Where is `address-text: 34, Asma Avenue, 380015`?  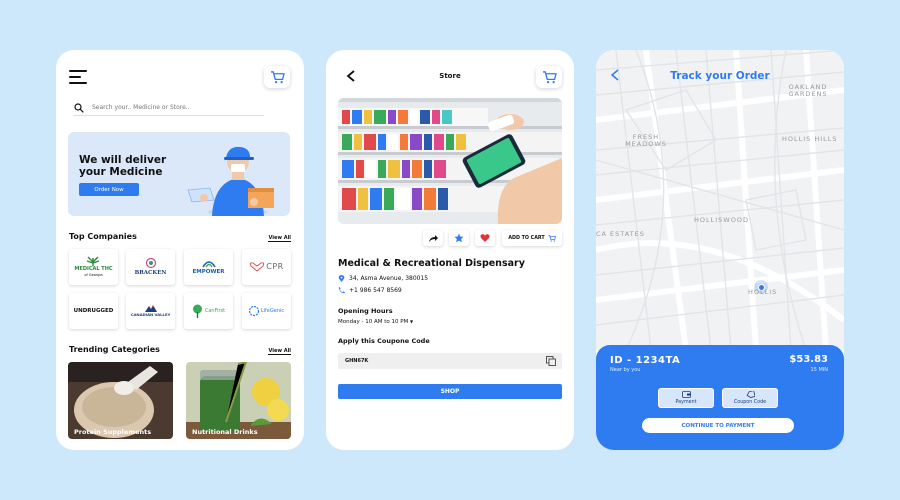 address-text: 34, Asma Avenue, 380015 is located at coordinates (389, 278).